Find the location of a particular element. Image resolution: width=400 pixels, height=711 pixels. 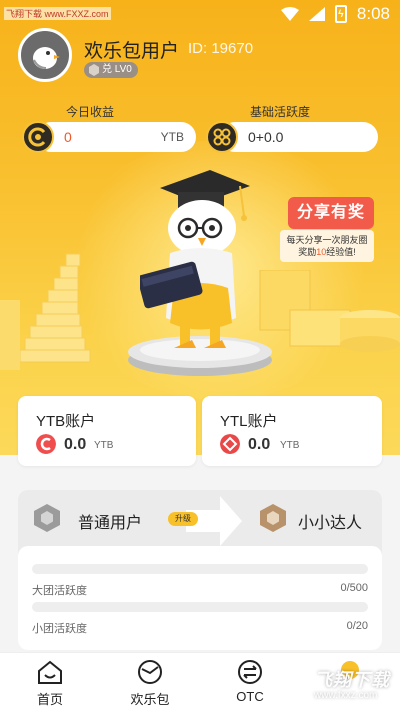

staircase-illustration is located at coordinates (45, 311).